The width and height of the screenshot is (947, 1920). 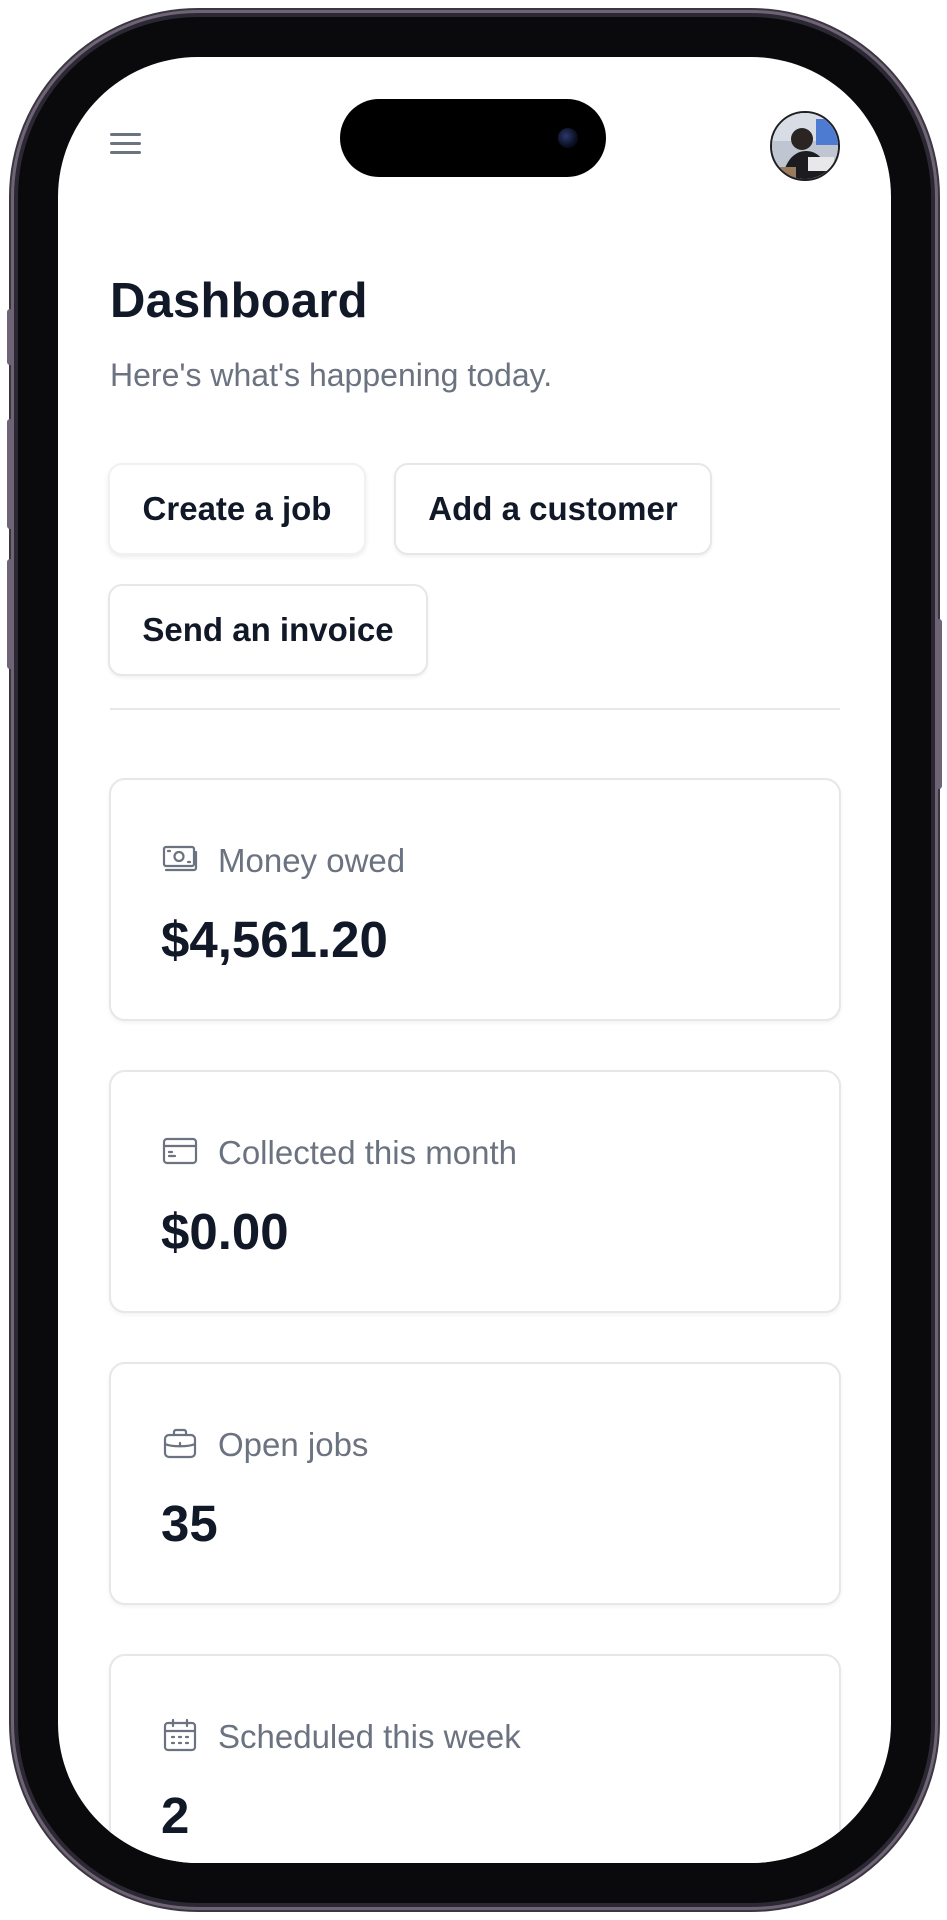 I want to click on stat-value: 2, so click(x=175, y=1815).